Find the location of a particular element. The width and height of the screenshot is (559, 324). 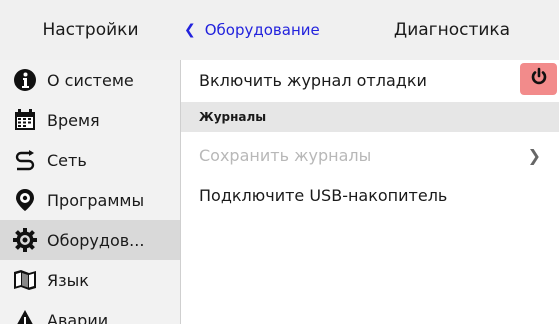

app-title: Настройки is located at coordinates (90, 30).